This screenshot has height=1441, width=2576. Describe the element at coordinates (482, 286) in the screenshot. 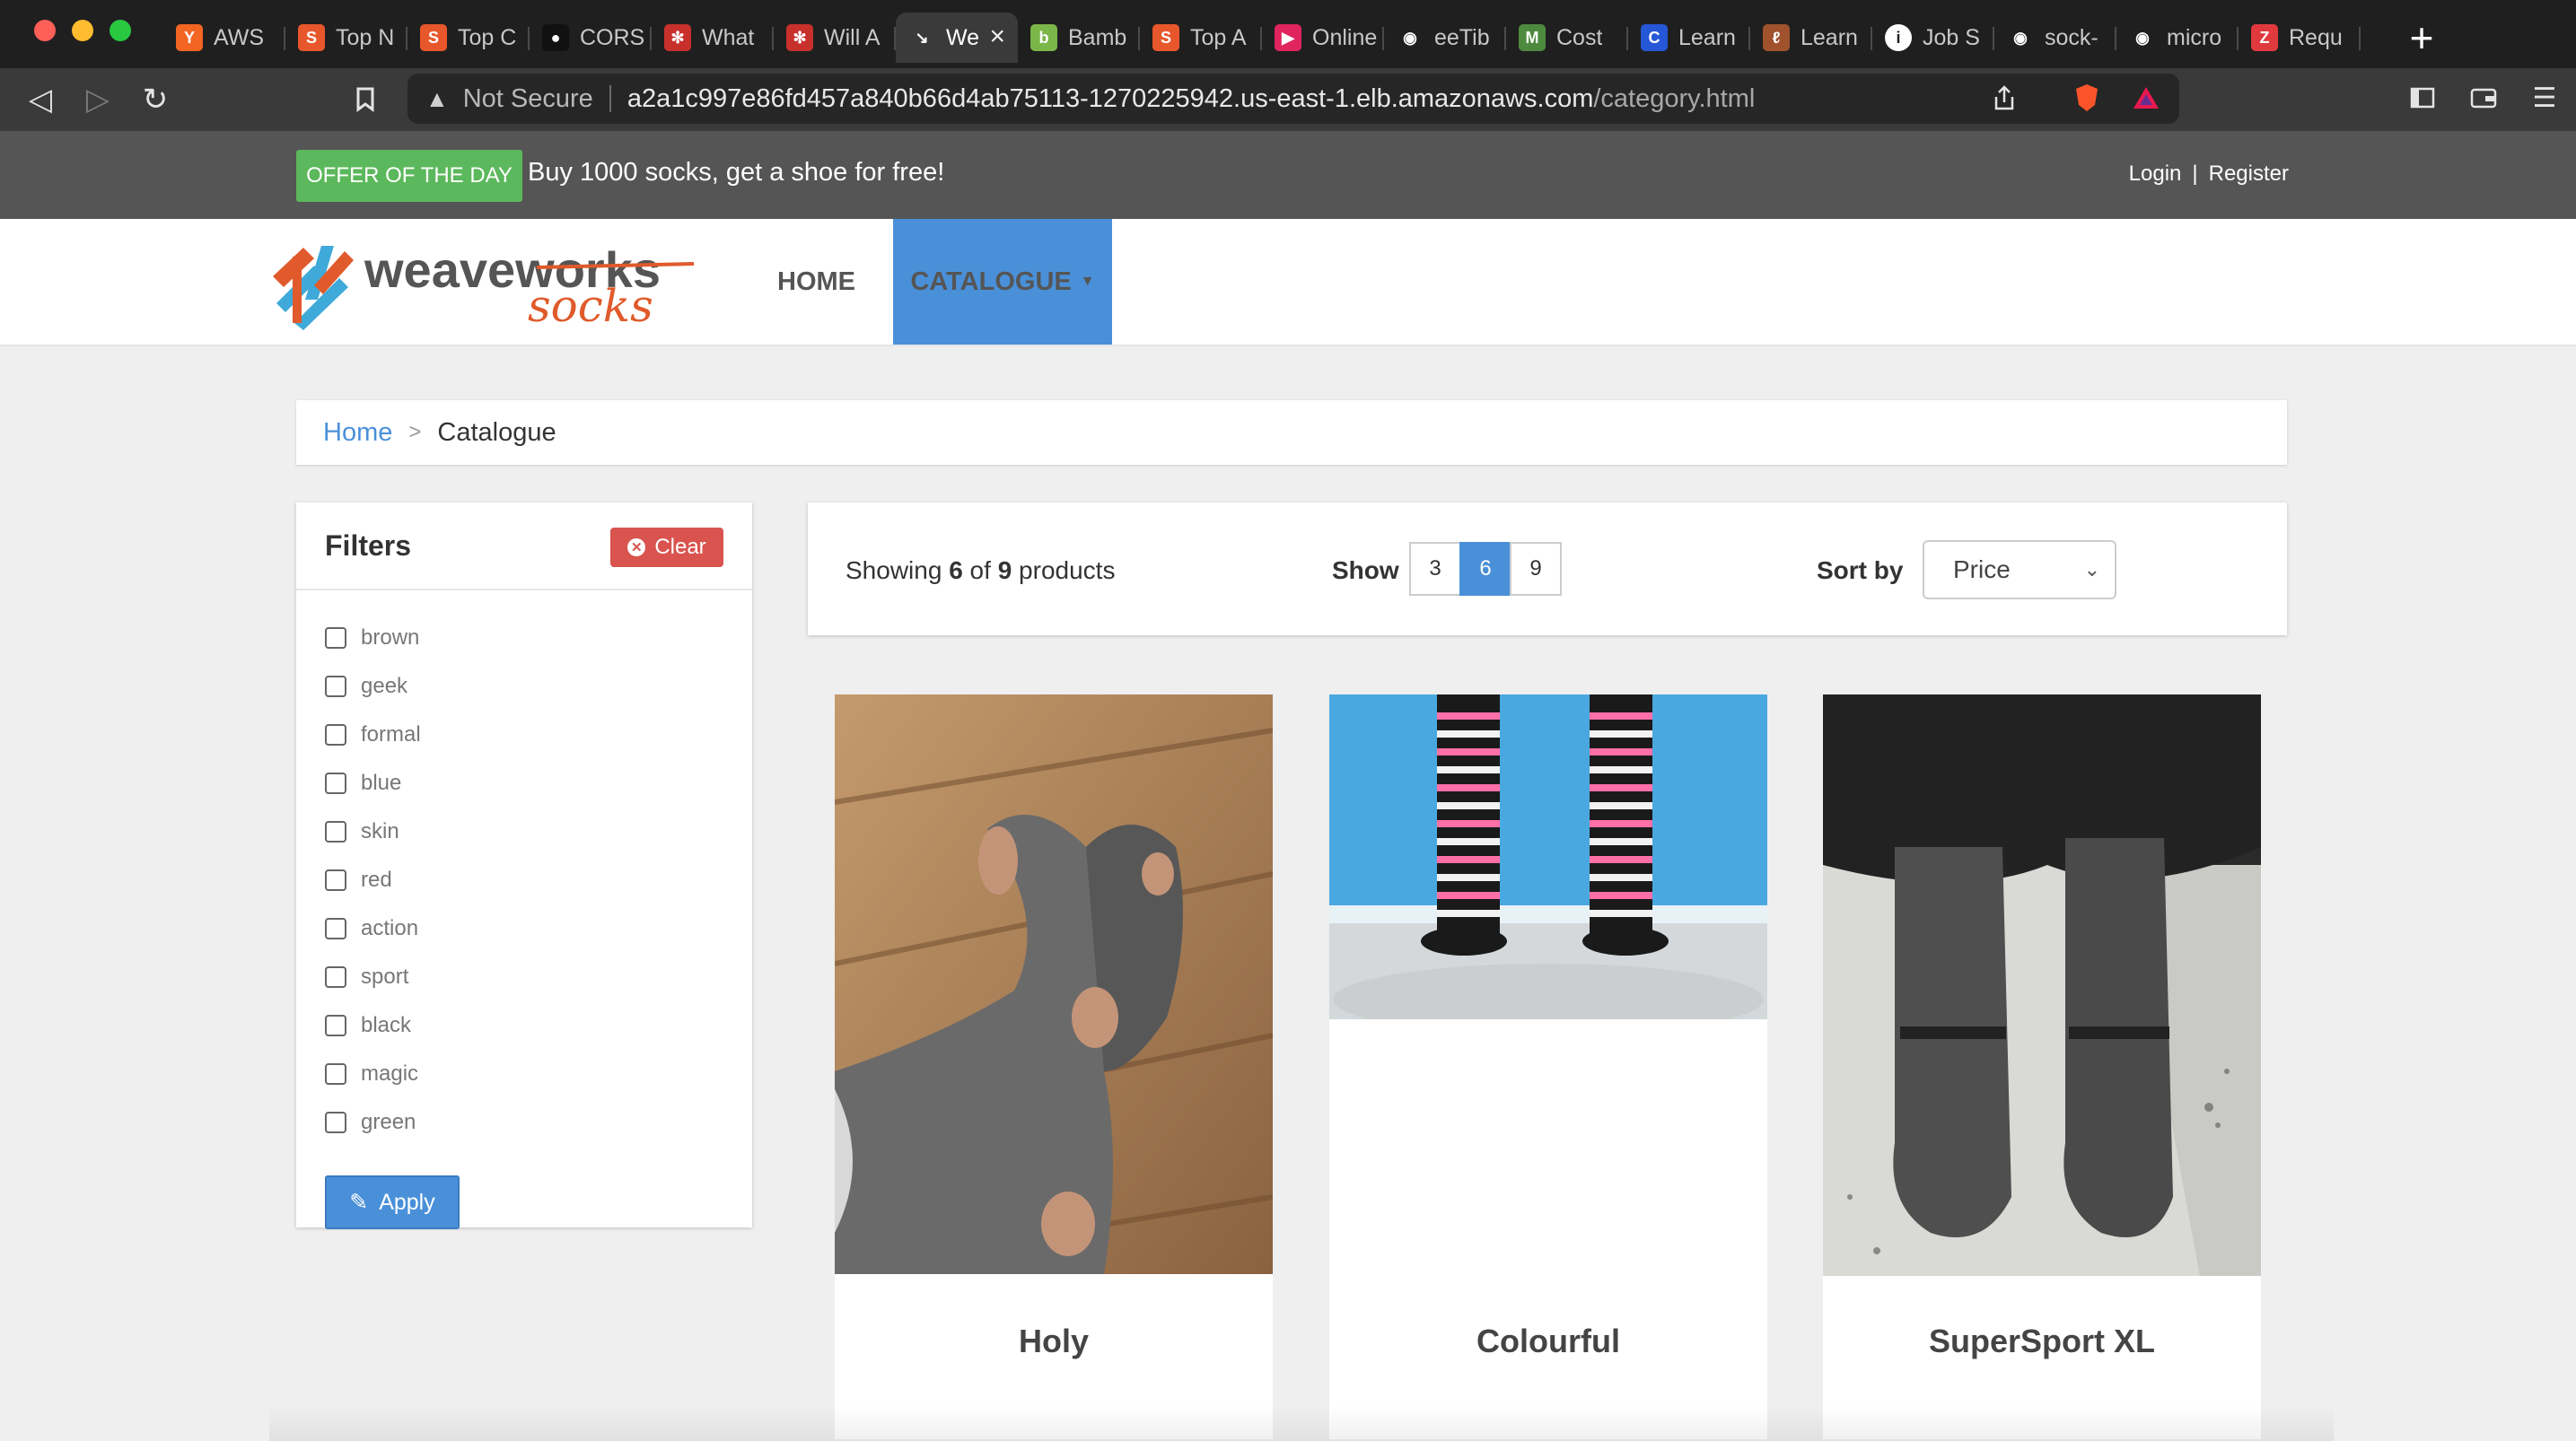

I see `weaveworks-socks-logo: weaveworks socks` at that location.